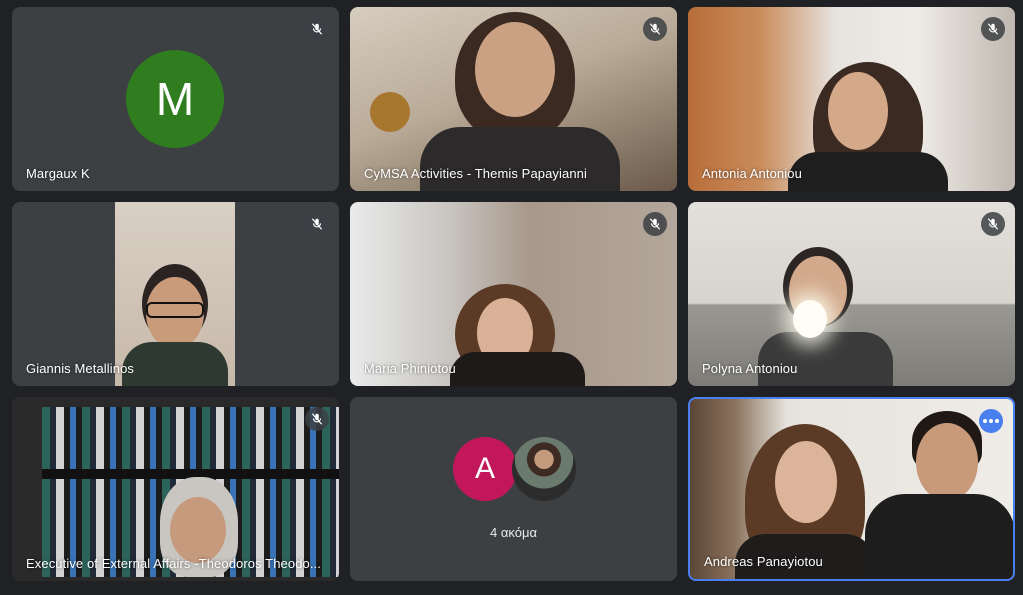 This screenshot has width=1023, height=595. Describe the element at coordinates (544, 469) in the screenshot. I see `overflow-avatar-photo` at that location.